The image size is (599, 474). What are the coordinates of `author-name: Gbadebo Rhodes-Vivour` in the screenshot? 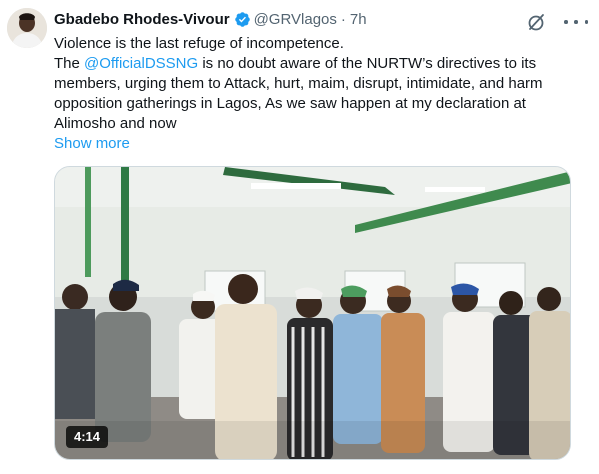 It's located at (142, 19).